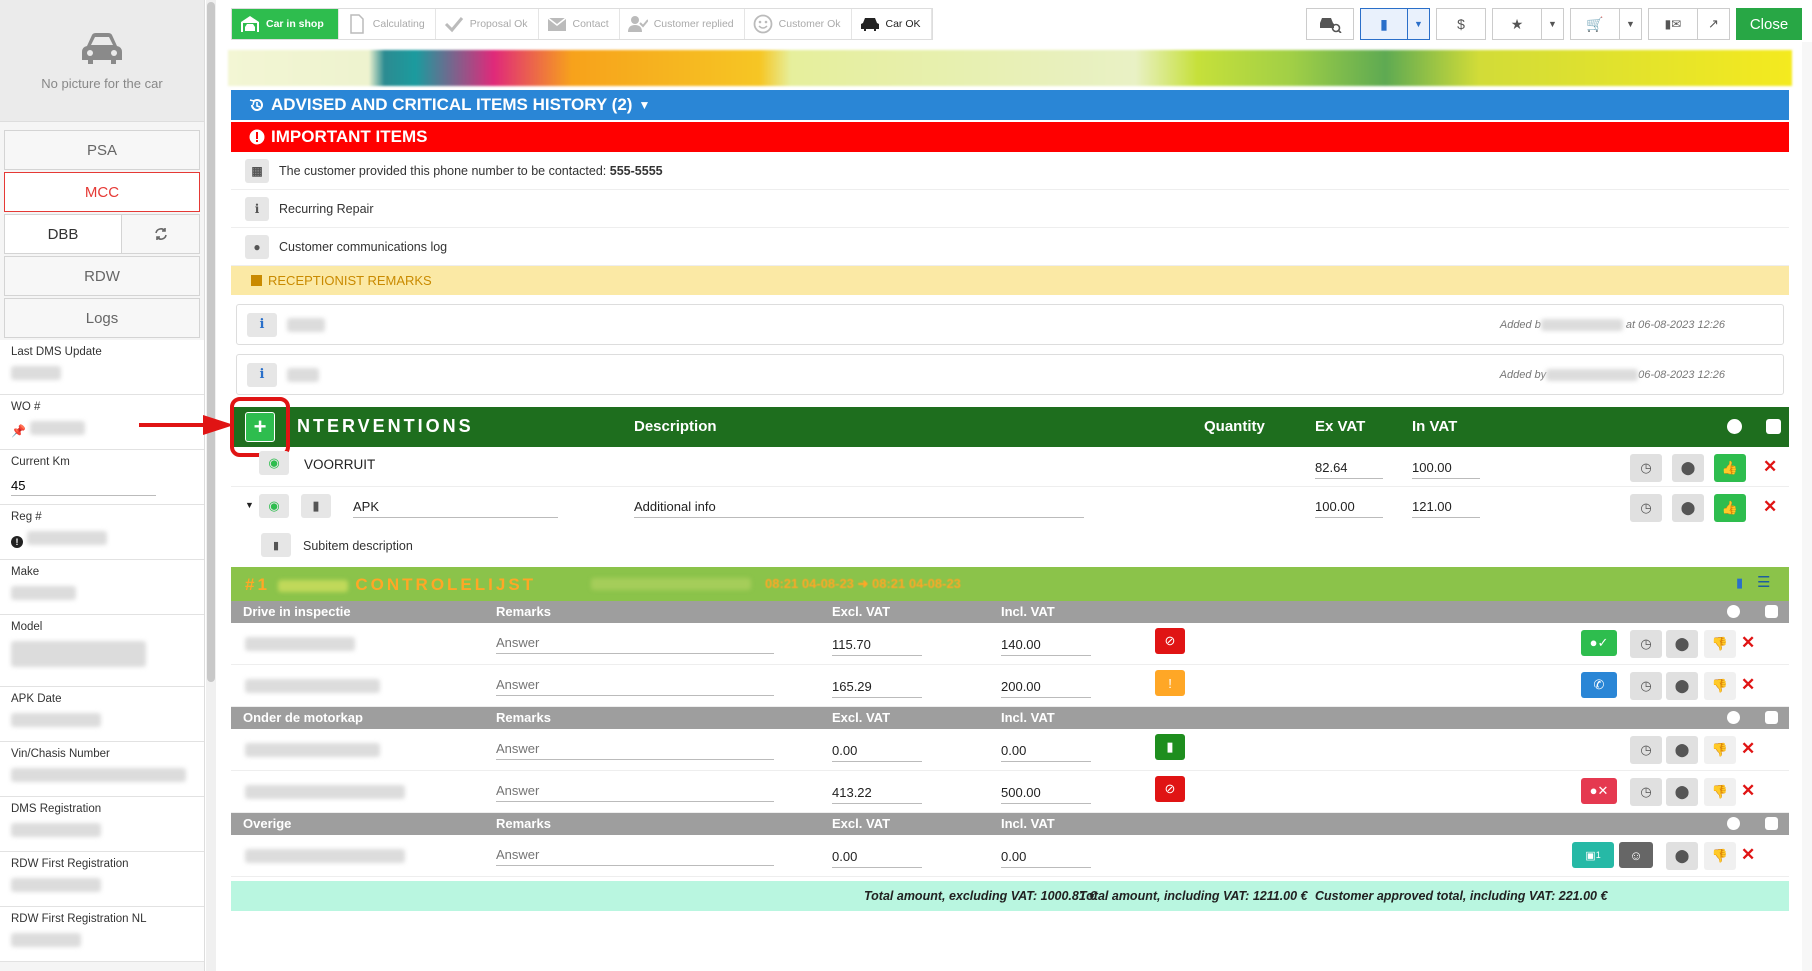 This screenshot has height=971, width=1812. Describe the element at coordinates (1714, 24) in the screenshot. I see `external-link-button: ↗` at that location.